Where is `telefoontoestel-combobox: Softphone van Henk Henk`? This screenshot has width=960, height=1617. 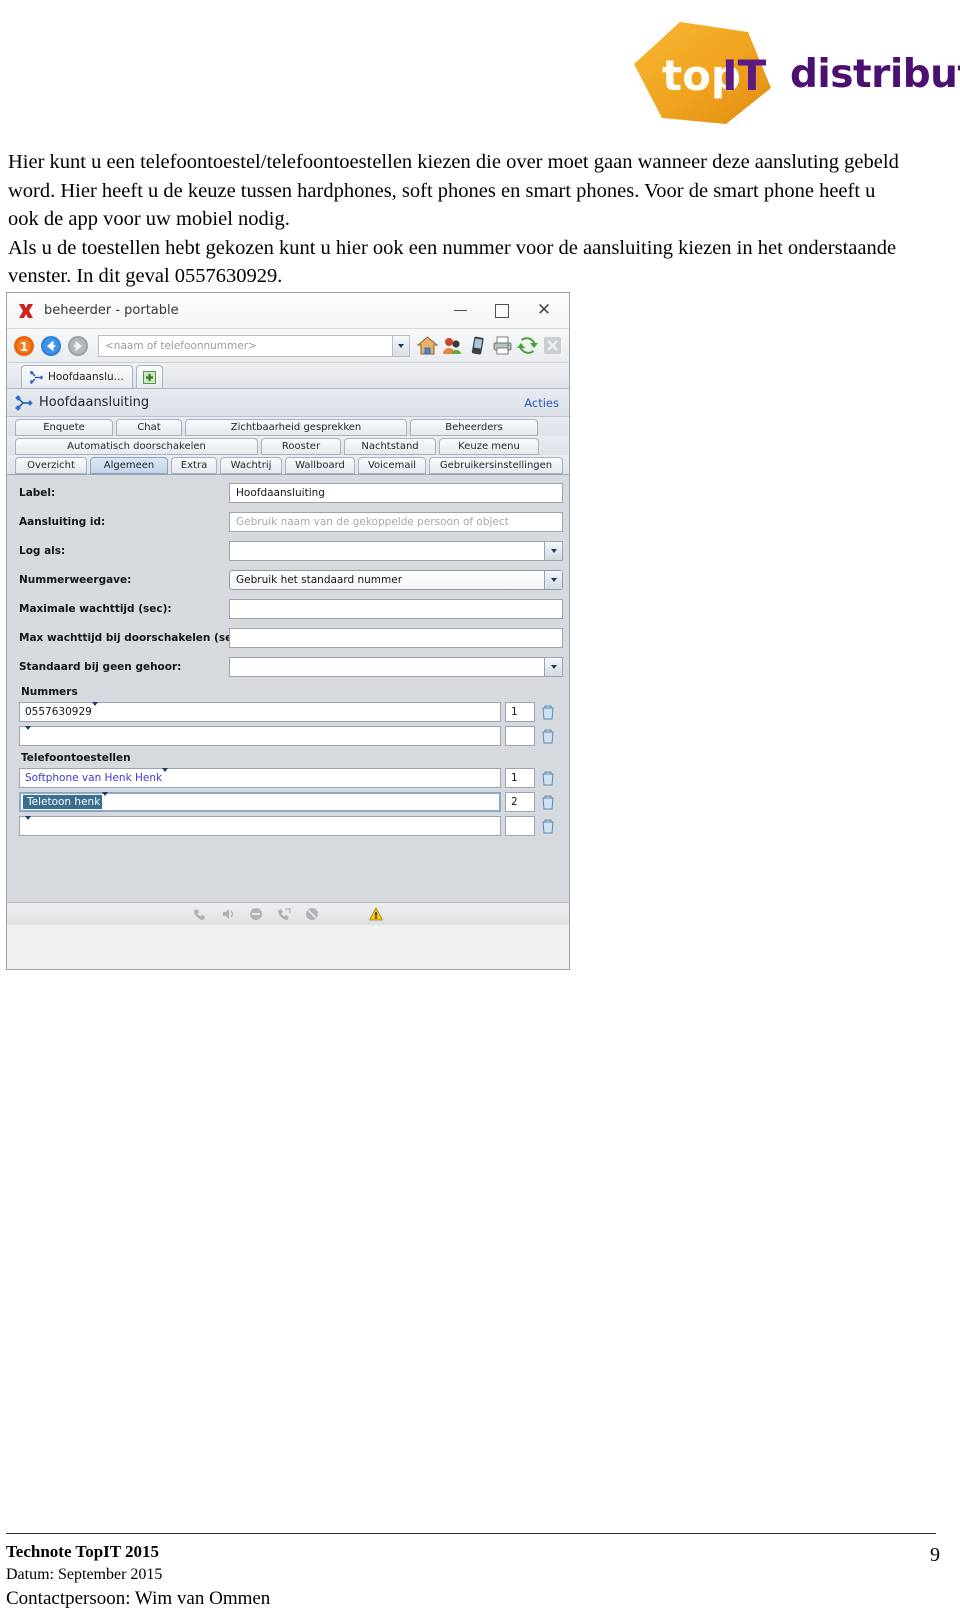 telefoontoestel-combobox: Softphone van Henk Henk is located at coordinates (260, 778).